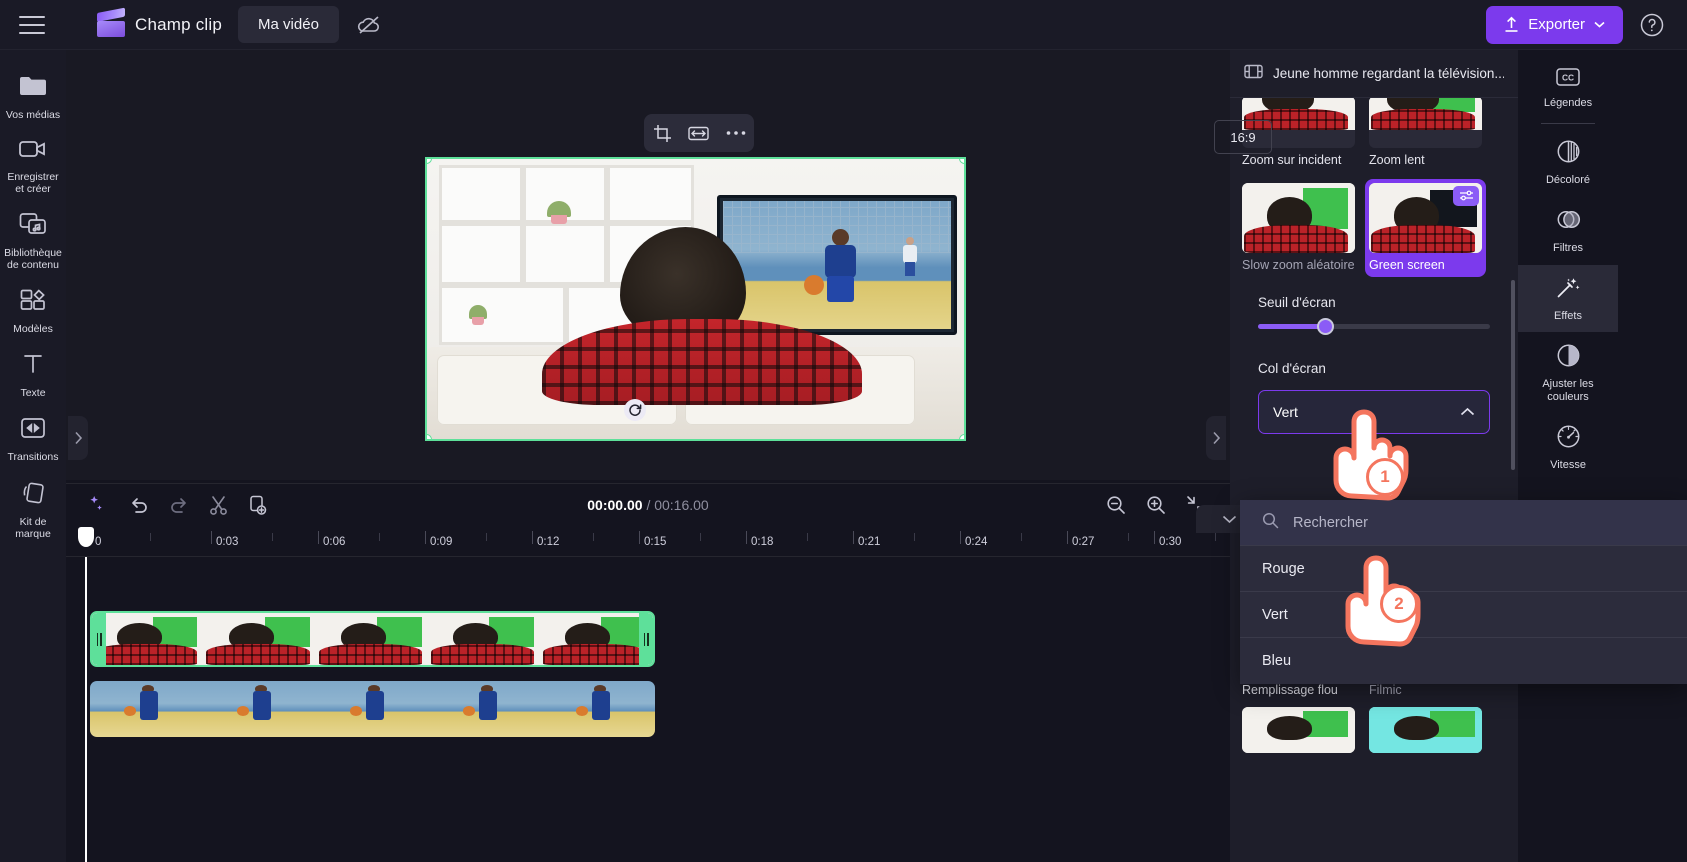 This screenshot has height=862, width=1687. Describe the element at coordinates (32, 24) in the screenshot. I see `menu-icon` at that location.